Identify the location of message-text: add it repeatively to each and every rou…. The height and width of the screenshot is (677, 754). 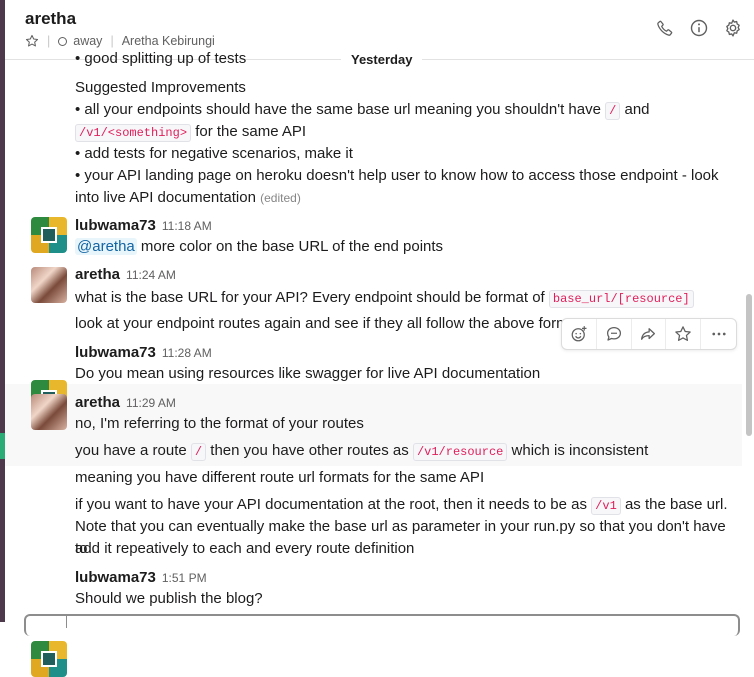
(245, 548).